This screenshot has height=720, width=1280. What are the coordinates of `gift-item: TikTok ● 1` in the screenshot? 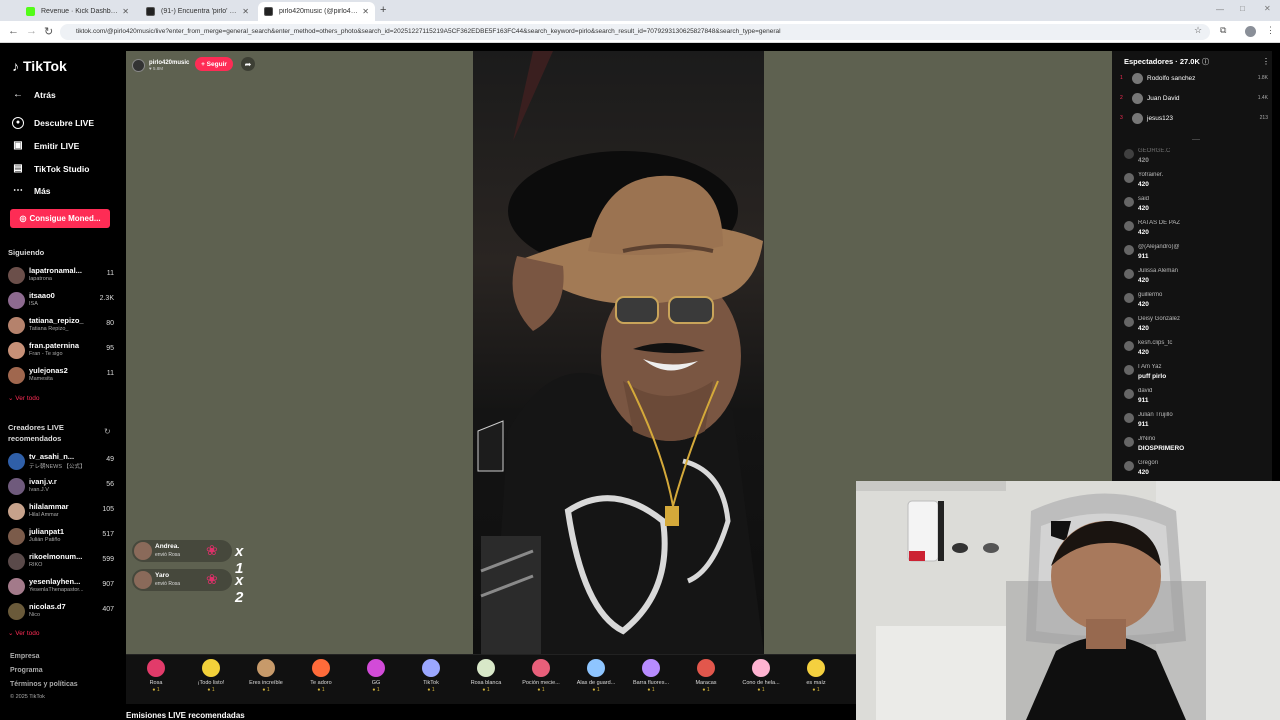 It's located at (431, 676).